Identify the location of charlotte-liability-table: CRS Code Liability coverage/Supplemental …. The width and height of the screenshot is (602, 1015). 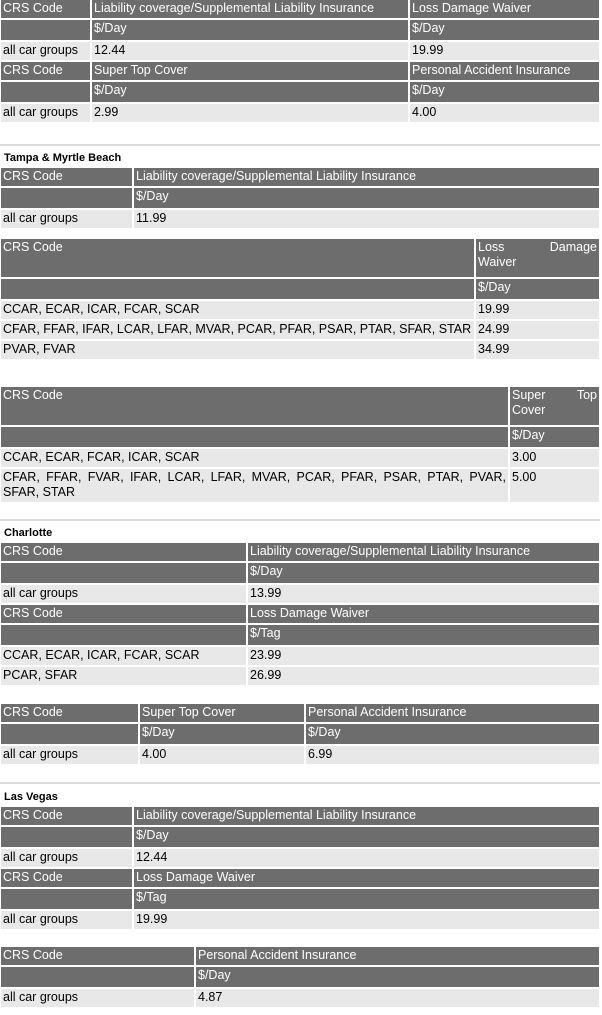
(300, 614).